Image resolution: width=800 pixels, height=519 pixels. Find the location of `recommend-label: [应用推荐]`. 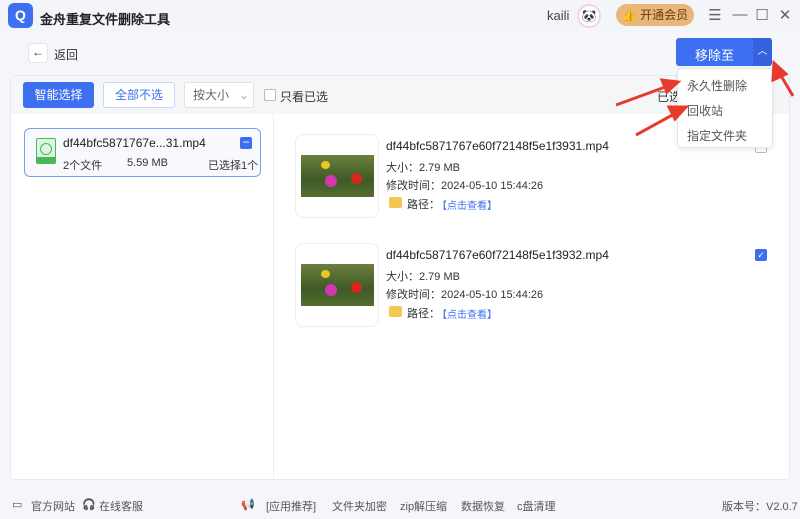

recommend-label: [应用推荐] is located at coordinates (291, 507).